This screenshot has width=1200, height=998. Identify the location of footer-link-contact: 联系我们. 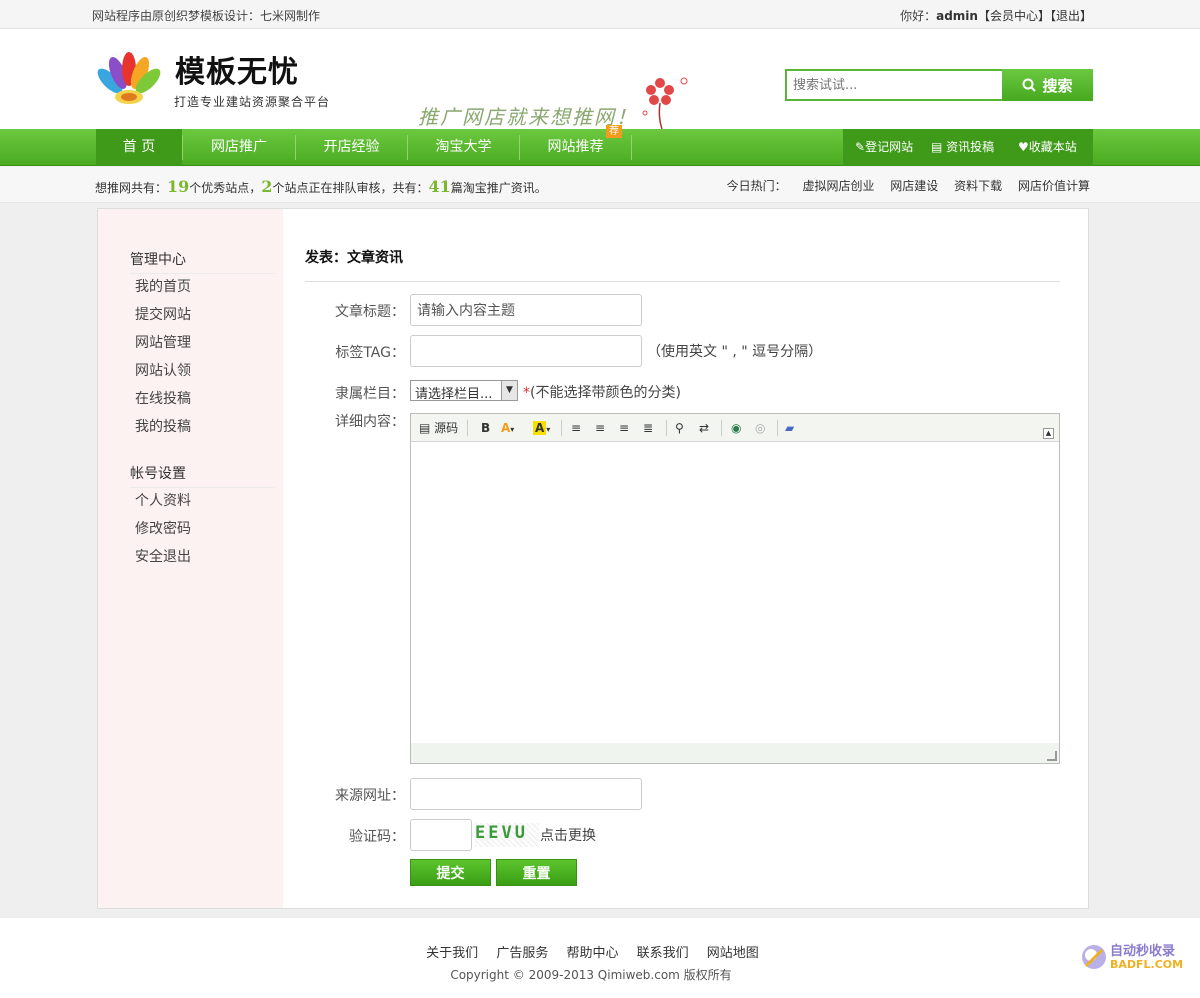
(663, 953).